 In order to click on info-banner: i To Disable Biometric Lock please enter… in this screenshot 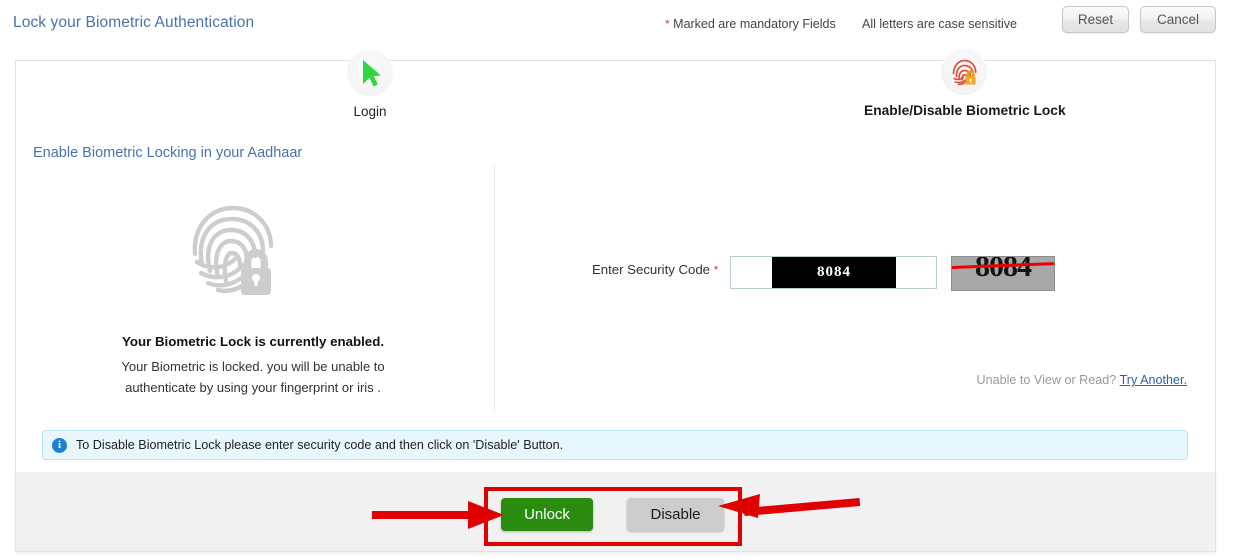, I will do `click(615, 445)`.